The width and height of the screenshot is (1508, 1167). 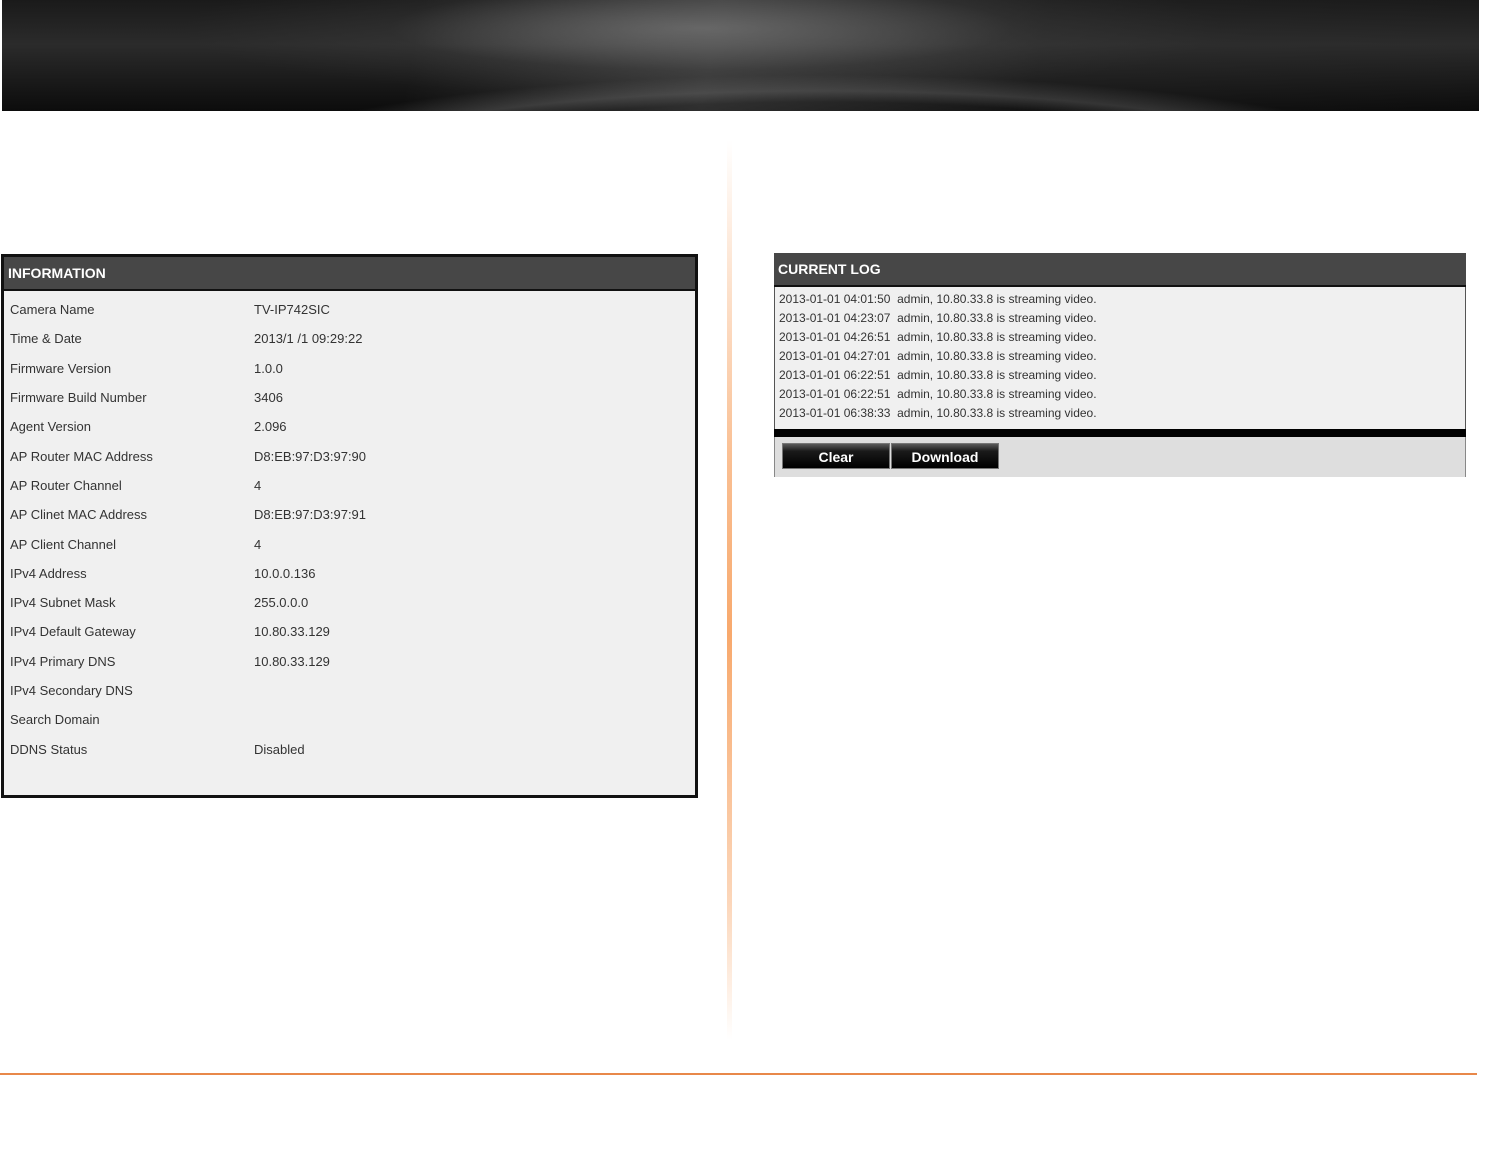 What do you see at coordinates (349, 368) in the screenshot?
I see `info-row-firmware-version: Firmware Version 1.0.0` at bounding box center [349, 368].